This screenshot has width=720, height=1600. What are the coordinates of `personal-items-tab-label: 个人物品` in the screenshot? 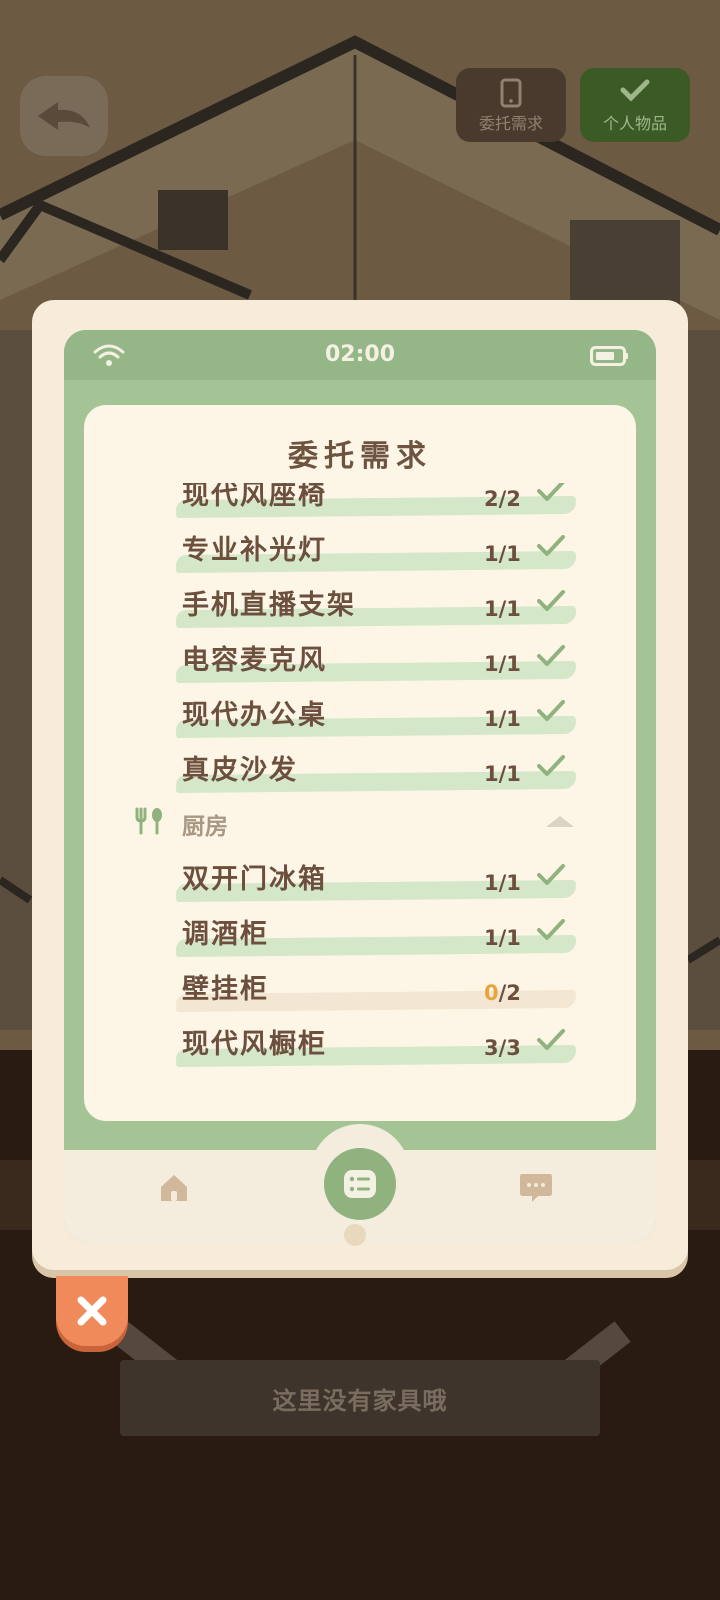 It's located at (634, 123).